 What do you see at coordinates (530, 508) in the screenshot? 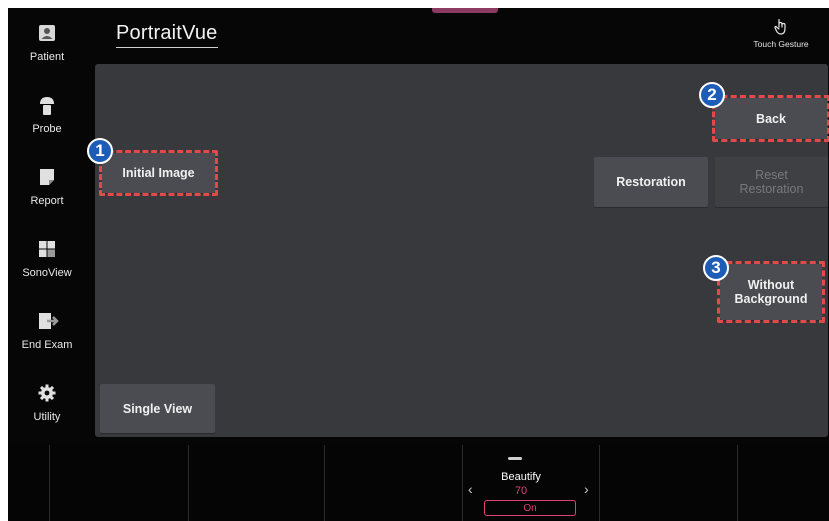
I see `beautify-toggle: On` at bounding box center [530, 508].